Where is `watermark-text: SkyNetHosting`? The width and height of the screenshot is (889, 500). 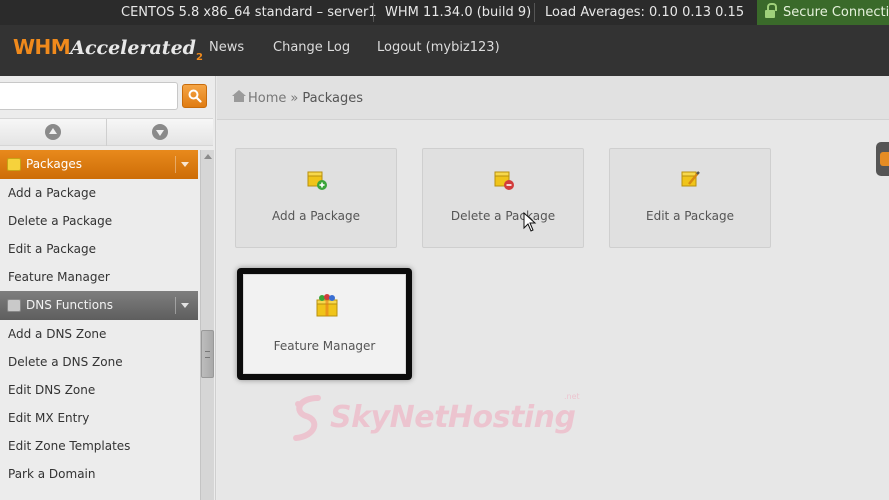 watermark-text: SkyNetHosting is located at coordinates (453, 417).